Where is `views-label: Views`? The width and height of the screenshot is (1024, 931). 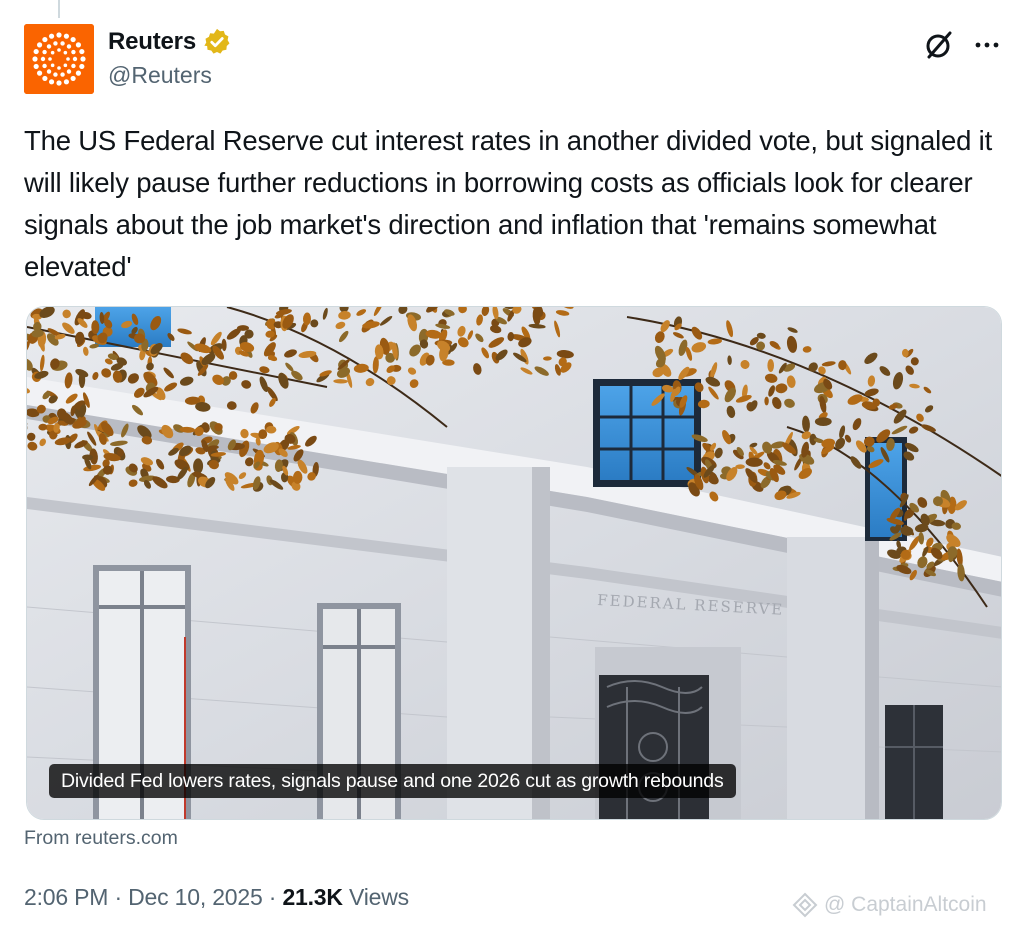
views-label: Views is located at coordinates (379, 897).